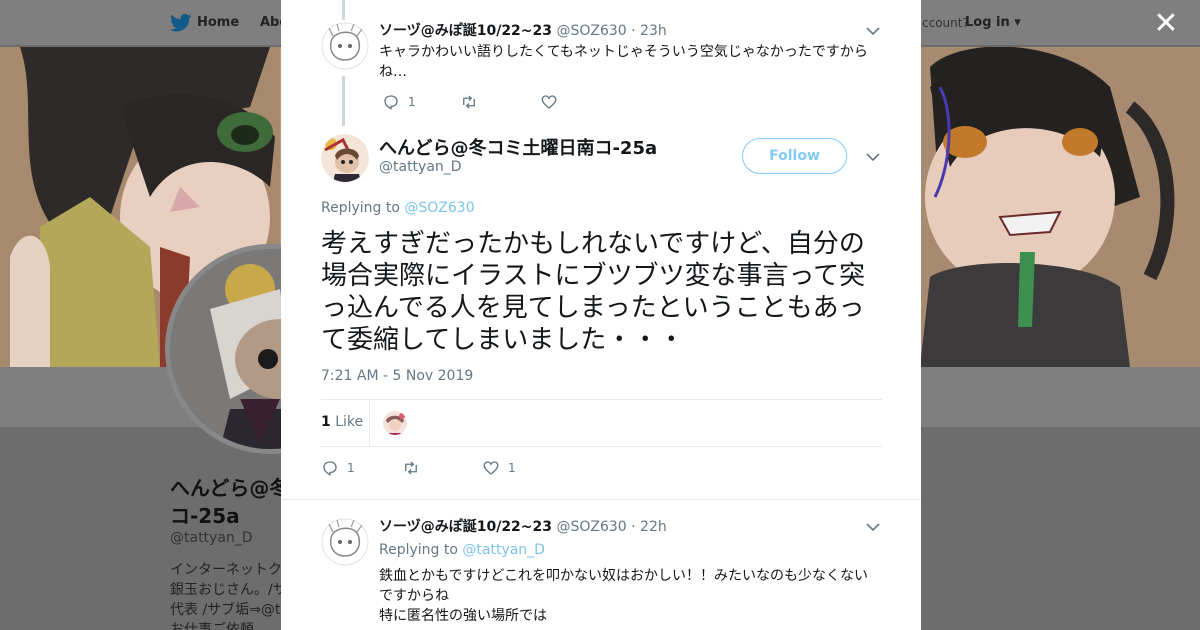  Describe the element at coordinates (512, 468) in the screenshot. I see `like-count: 1` at that location.